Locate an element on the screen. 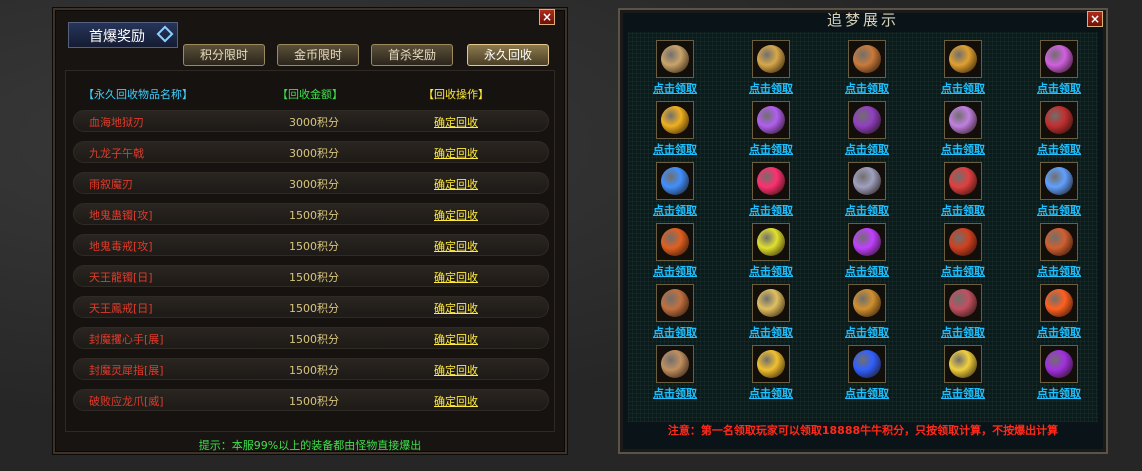  header-item-name: 【永久回收物品名称】 is located at coordinates (138, 94).